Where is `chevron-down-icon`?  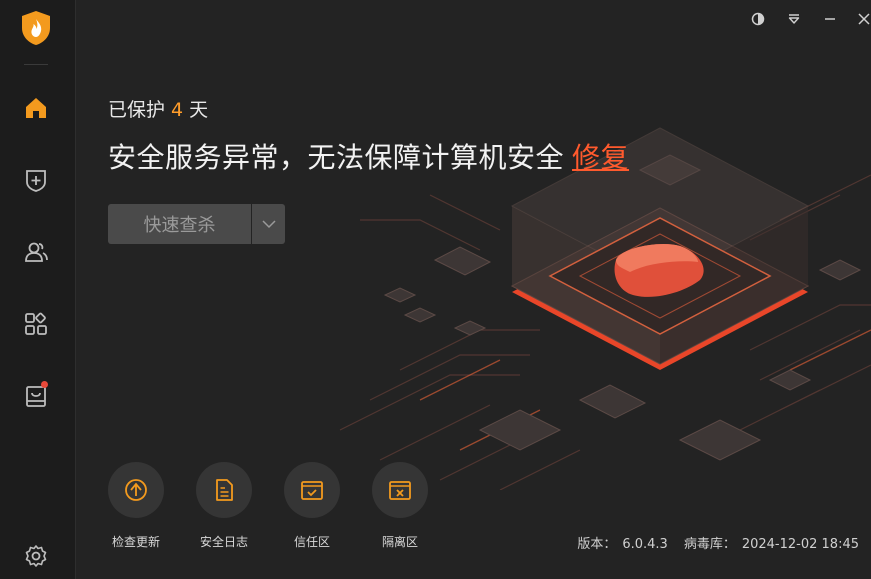
chevron-down-icon is located at coordinates (268, 224).